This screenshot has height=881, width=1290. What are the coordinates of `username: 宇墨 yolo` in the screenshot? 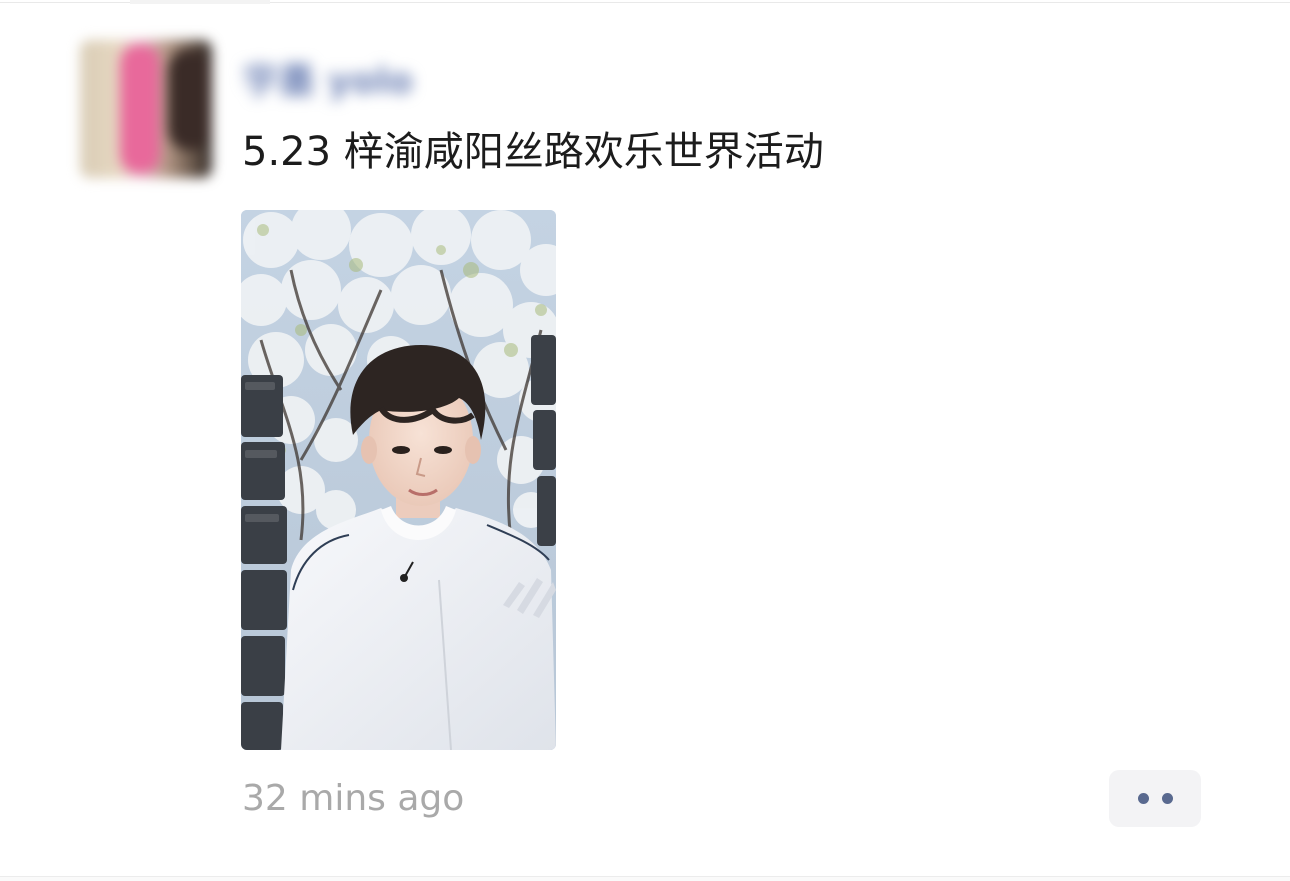 It's located at (328, 78).